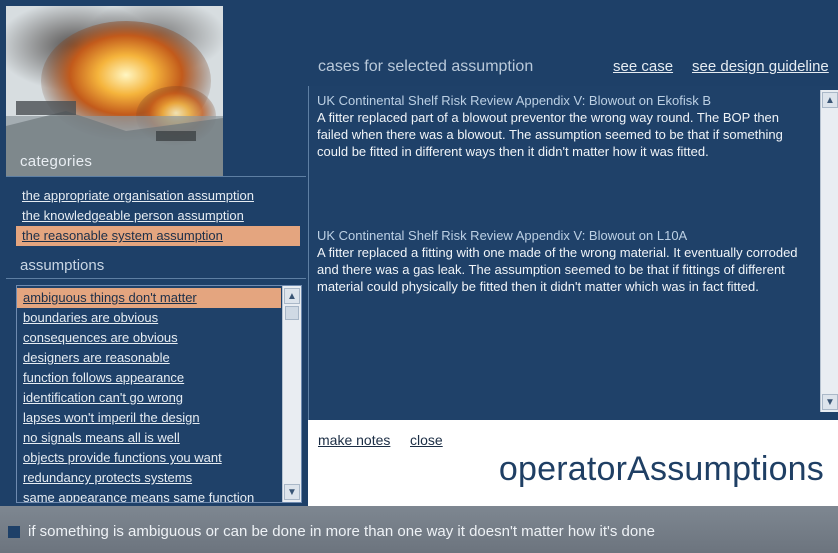 The width and height of the screenshot is (838, 553). I want to click on header-photo: categories, so click(114, 91).